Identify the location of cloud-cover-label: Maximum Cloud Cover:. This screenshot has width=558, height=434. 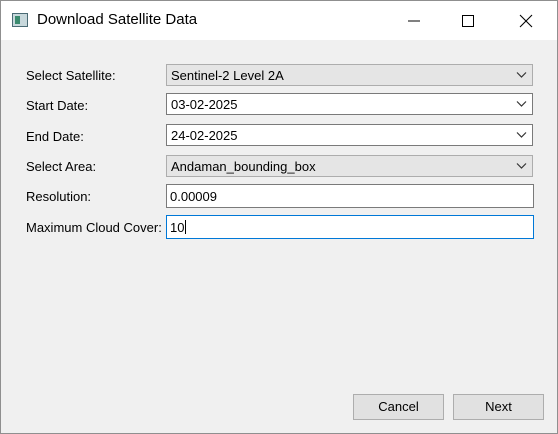
(94, 227).